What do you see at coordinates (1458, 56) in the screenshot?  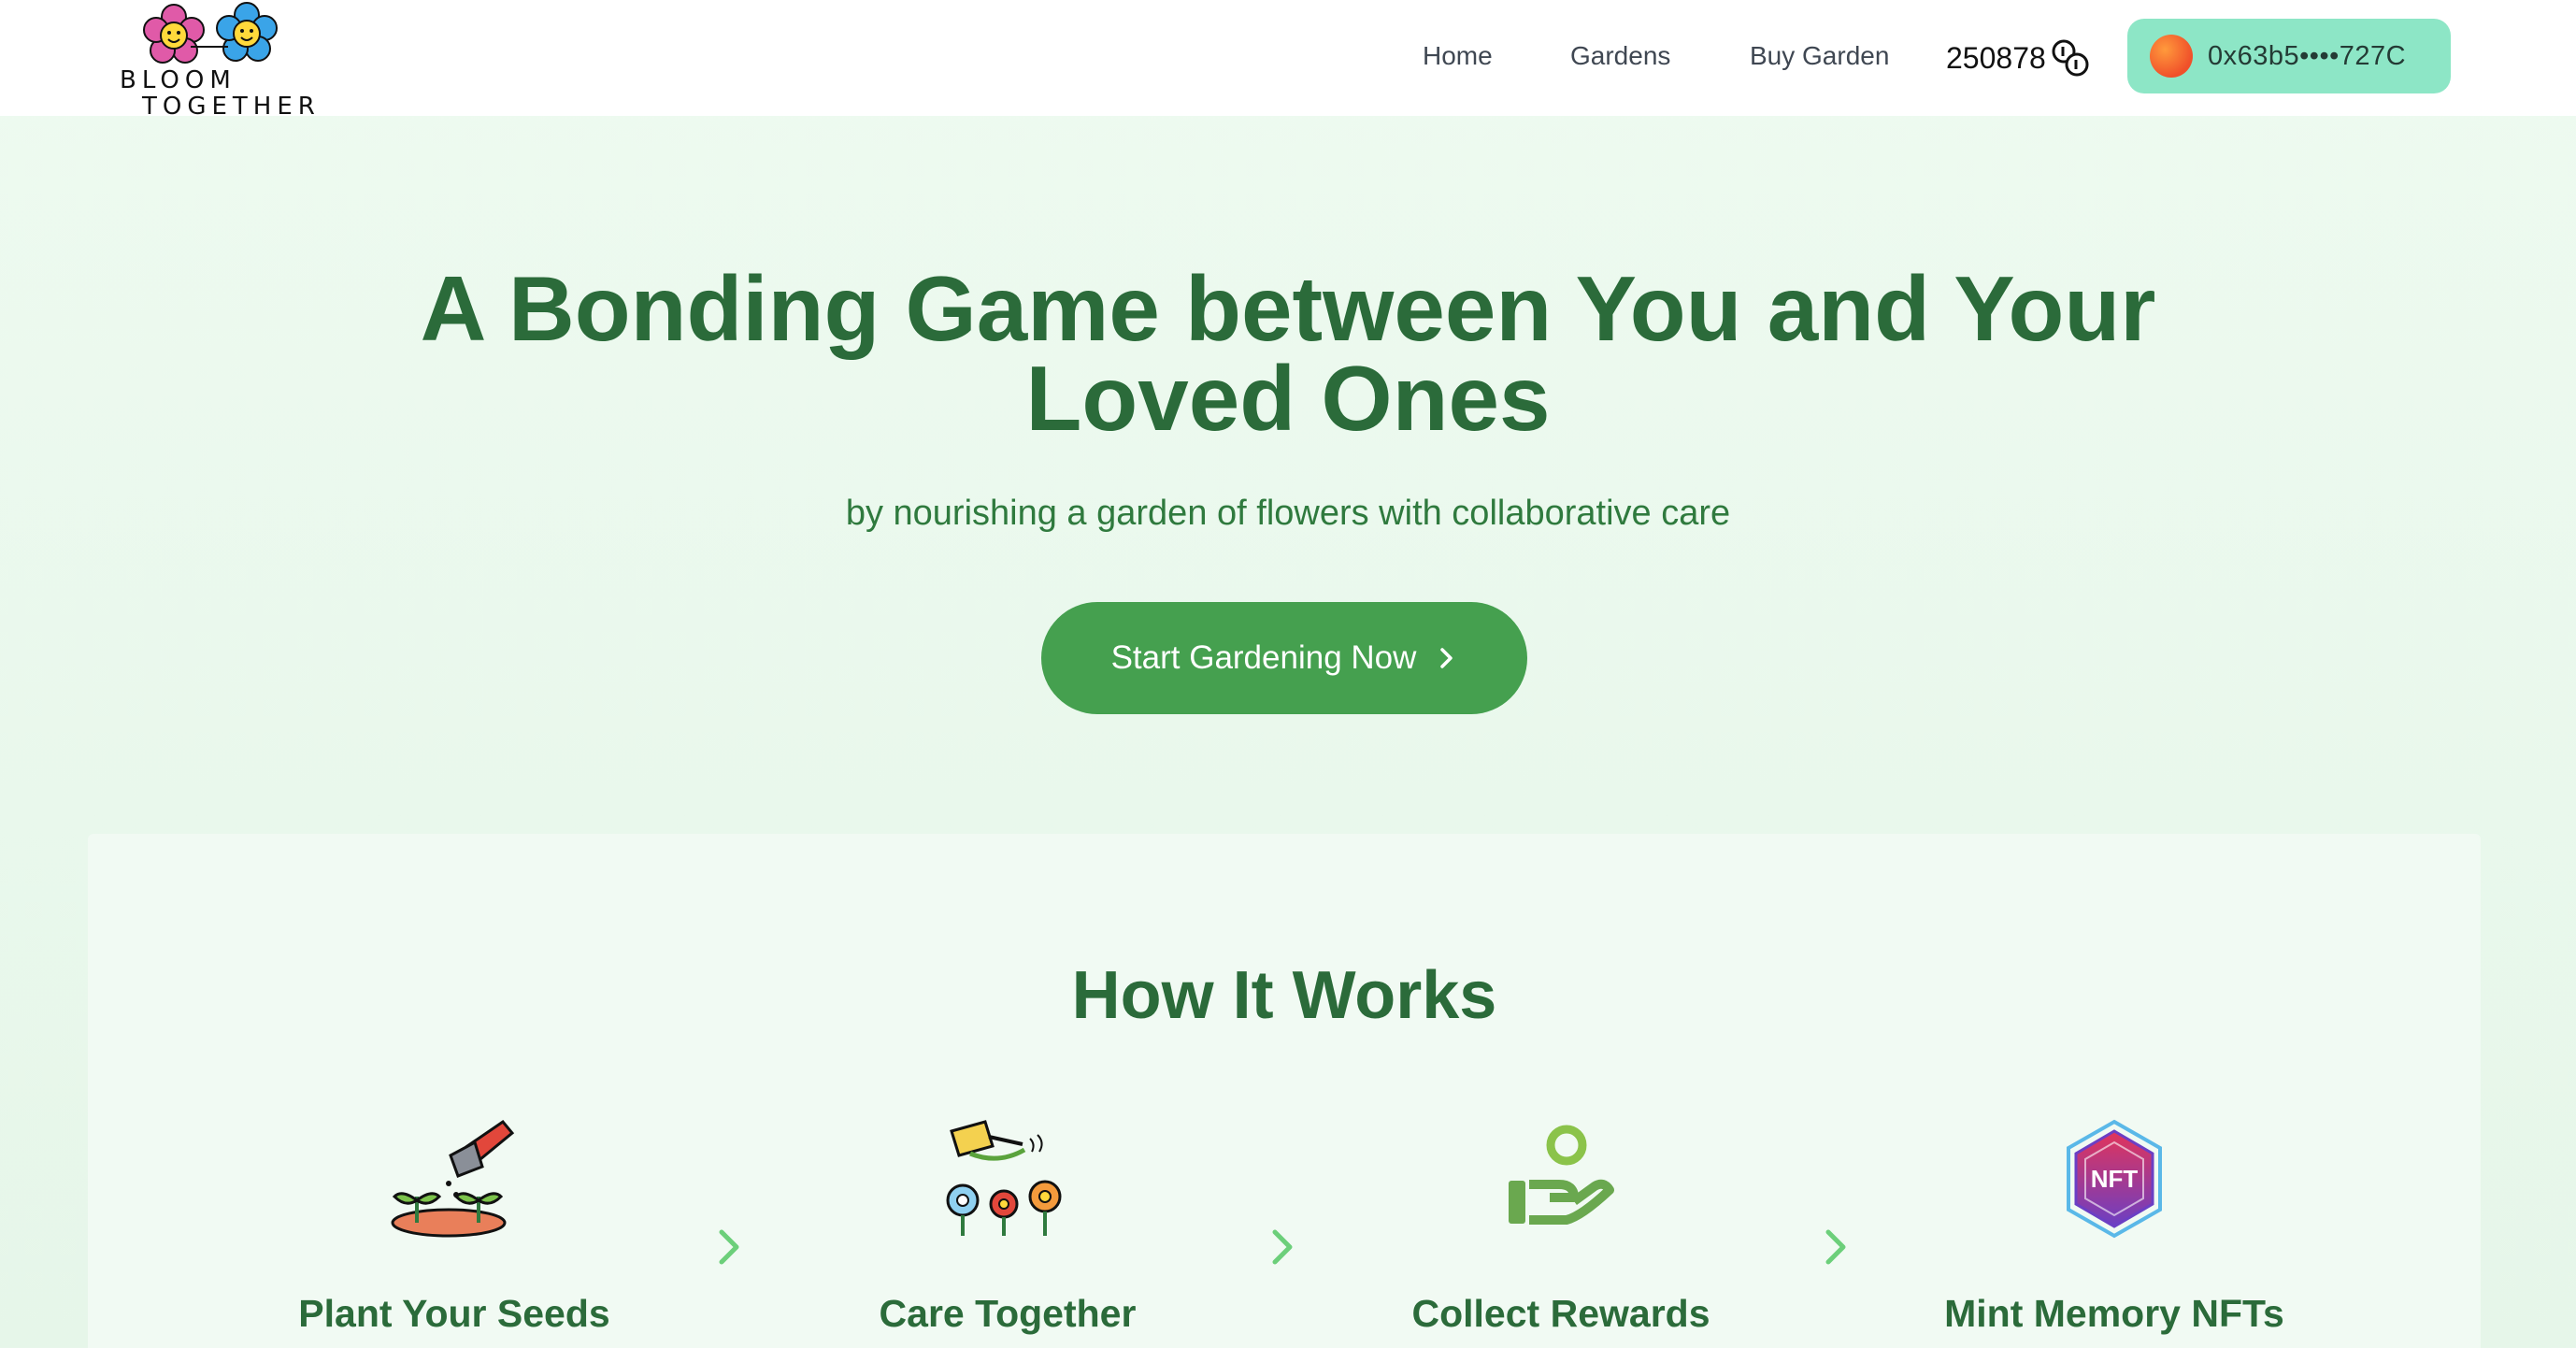 I see `nav-home-link: Home` at bounding box center [1458, 56].